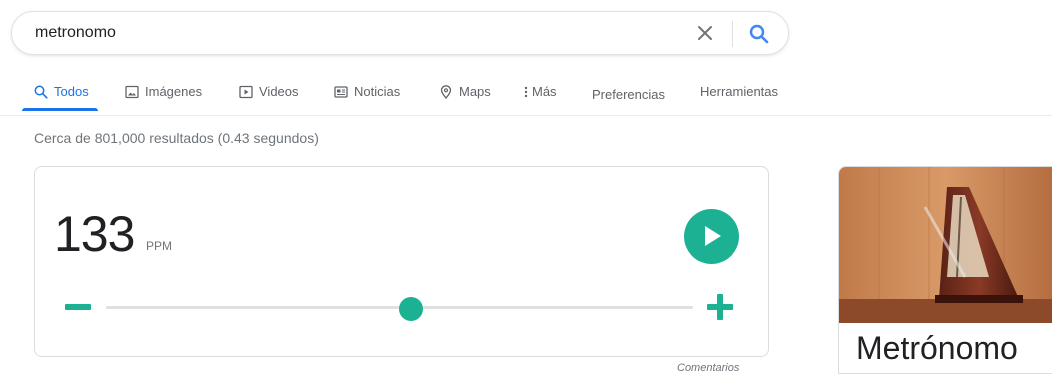 Image resolution: width=1052 pixels, height=374 pixels. I want to click on video-icon, so click(246, 91).